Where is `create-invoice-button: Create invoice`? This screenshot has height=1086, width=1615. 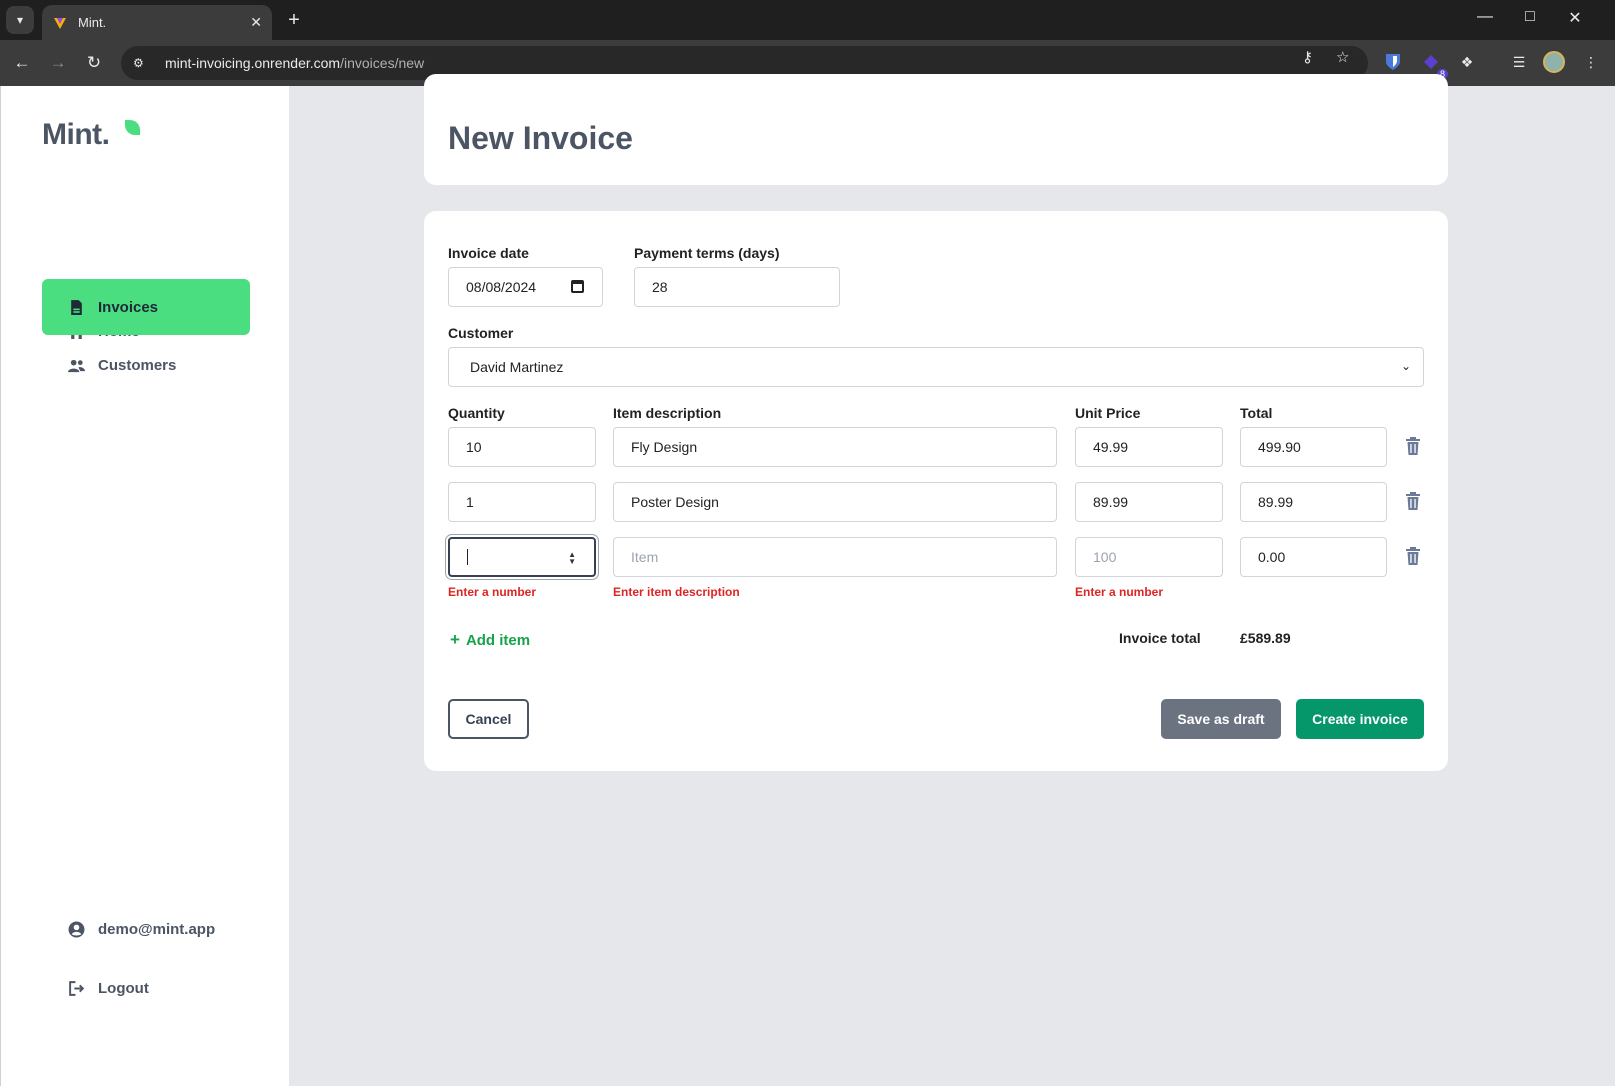
create-invoice-button: Create invoice is located at coordinates (1360, 719).